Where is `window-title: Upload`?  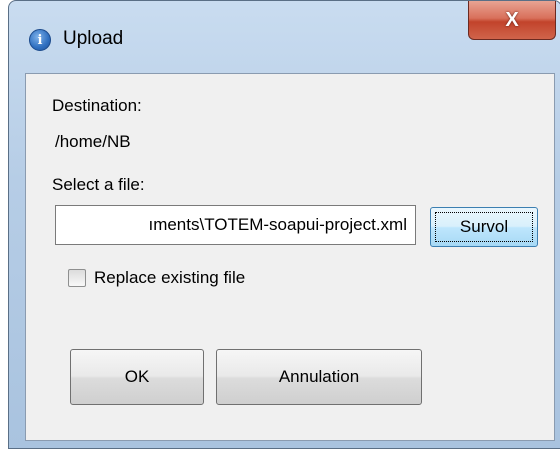 window-title: Upload is located at coordinates (93, 38).